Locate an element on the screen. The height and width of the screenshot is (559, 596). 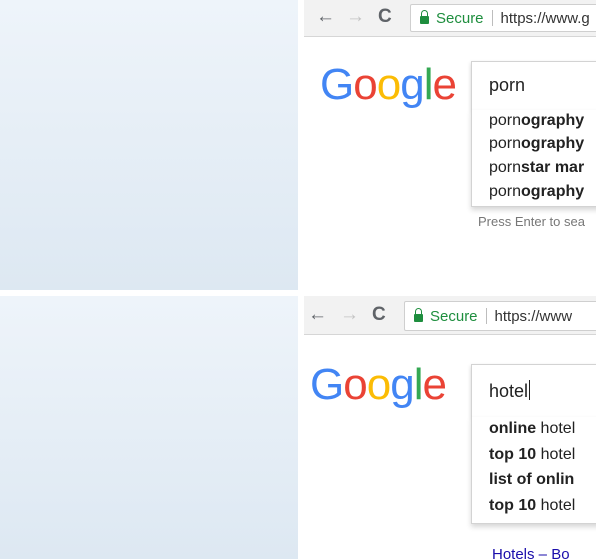
search-query: porn is located at coordinates (507, 85).